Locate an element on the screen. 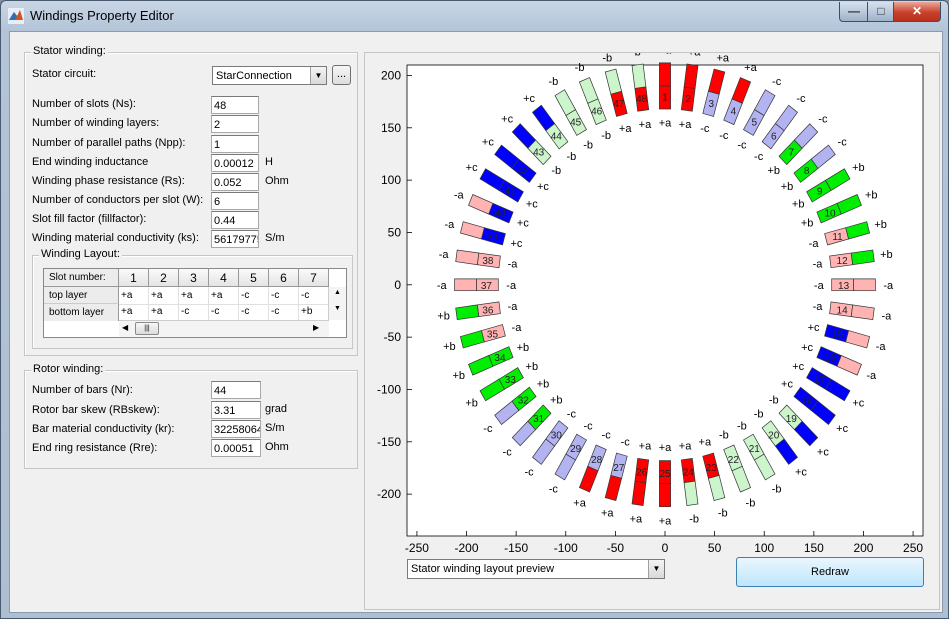 The height and width of the screenshot is (619, 949). stator-field-input: 6 is located at coordinates (235, 201).